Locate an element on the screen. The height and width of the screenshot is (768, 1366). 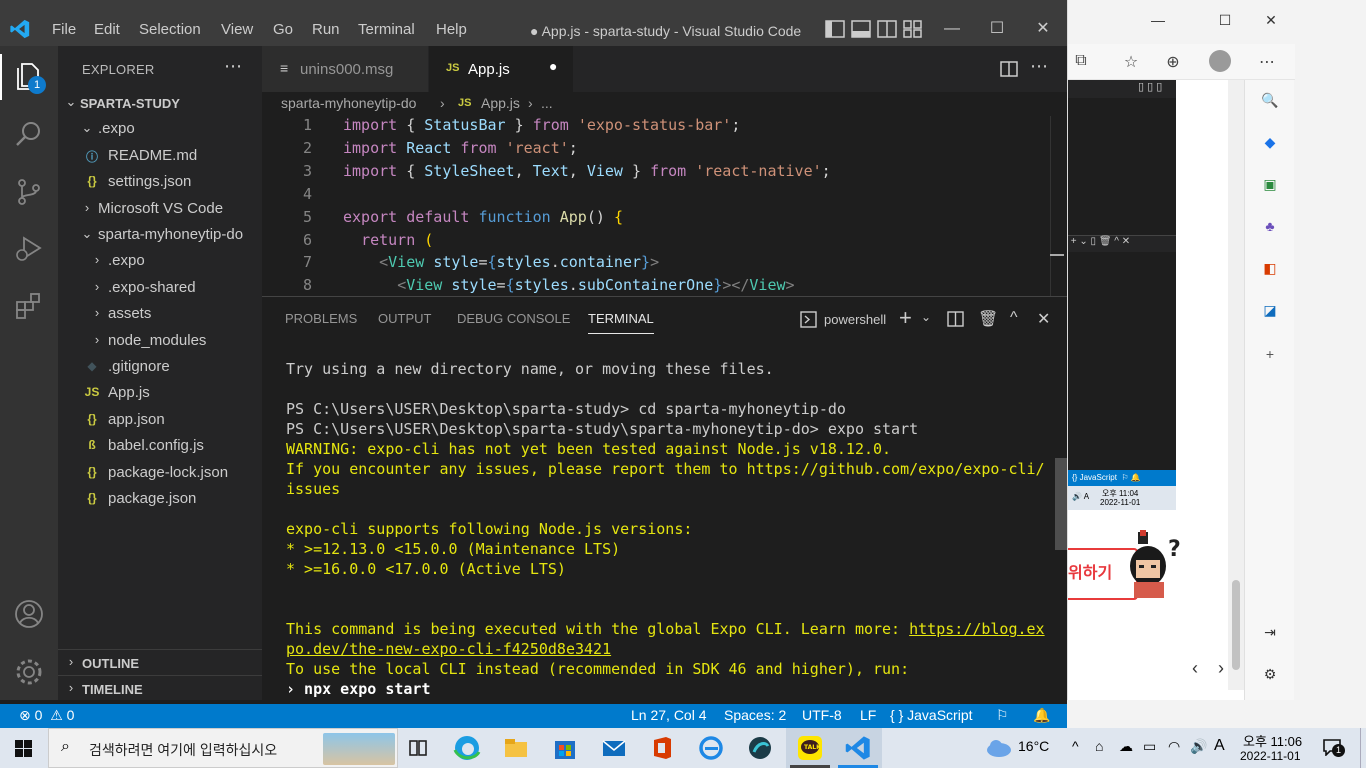
tree-item: {} package.json is located at coordinates (160, 499).